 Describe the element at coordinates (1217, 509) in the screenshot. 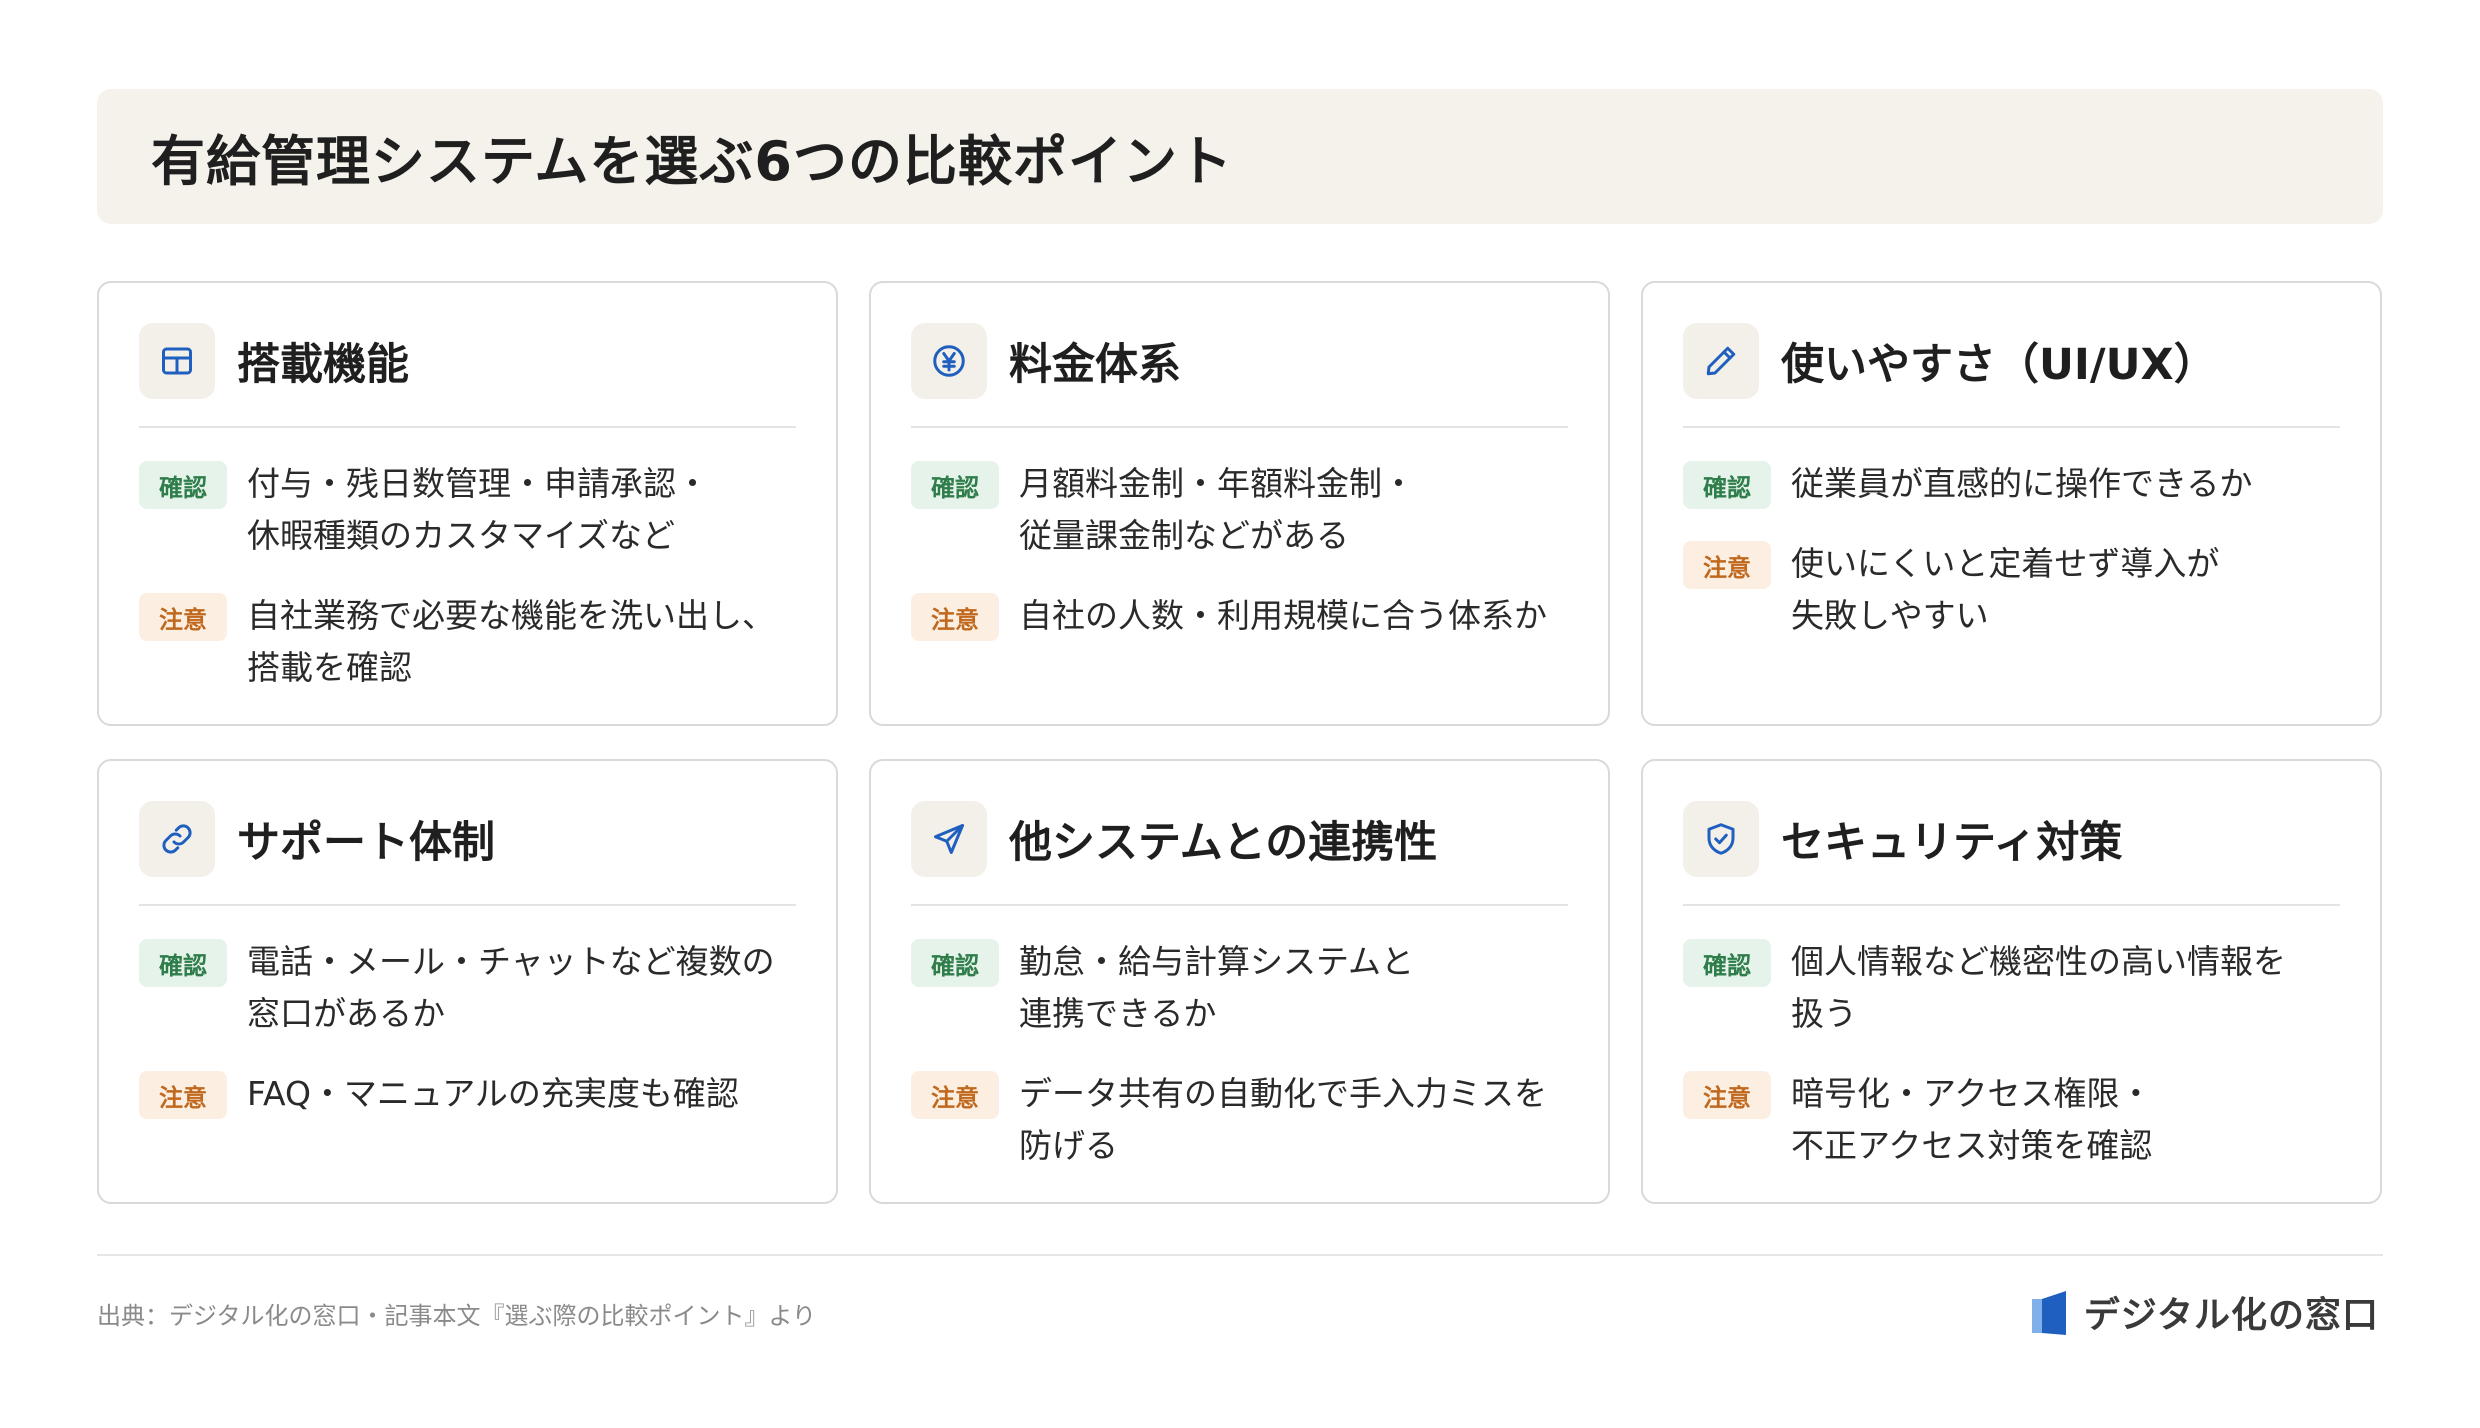

I see `check-text: 月額料金制・年額料金制・ 従量課金制などがある` at that location.